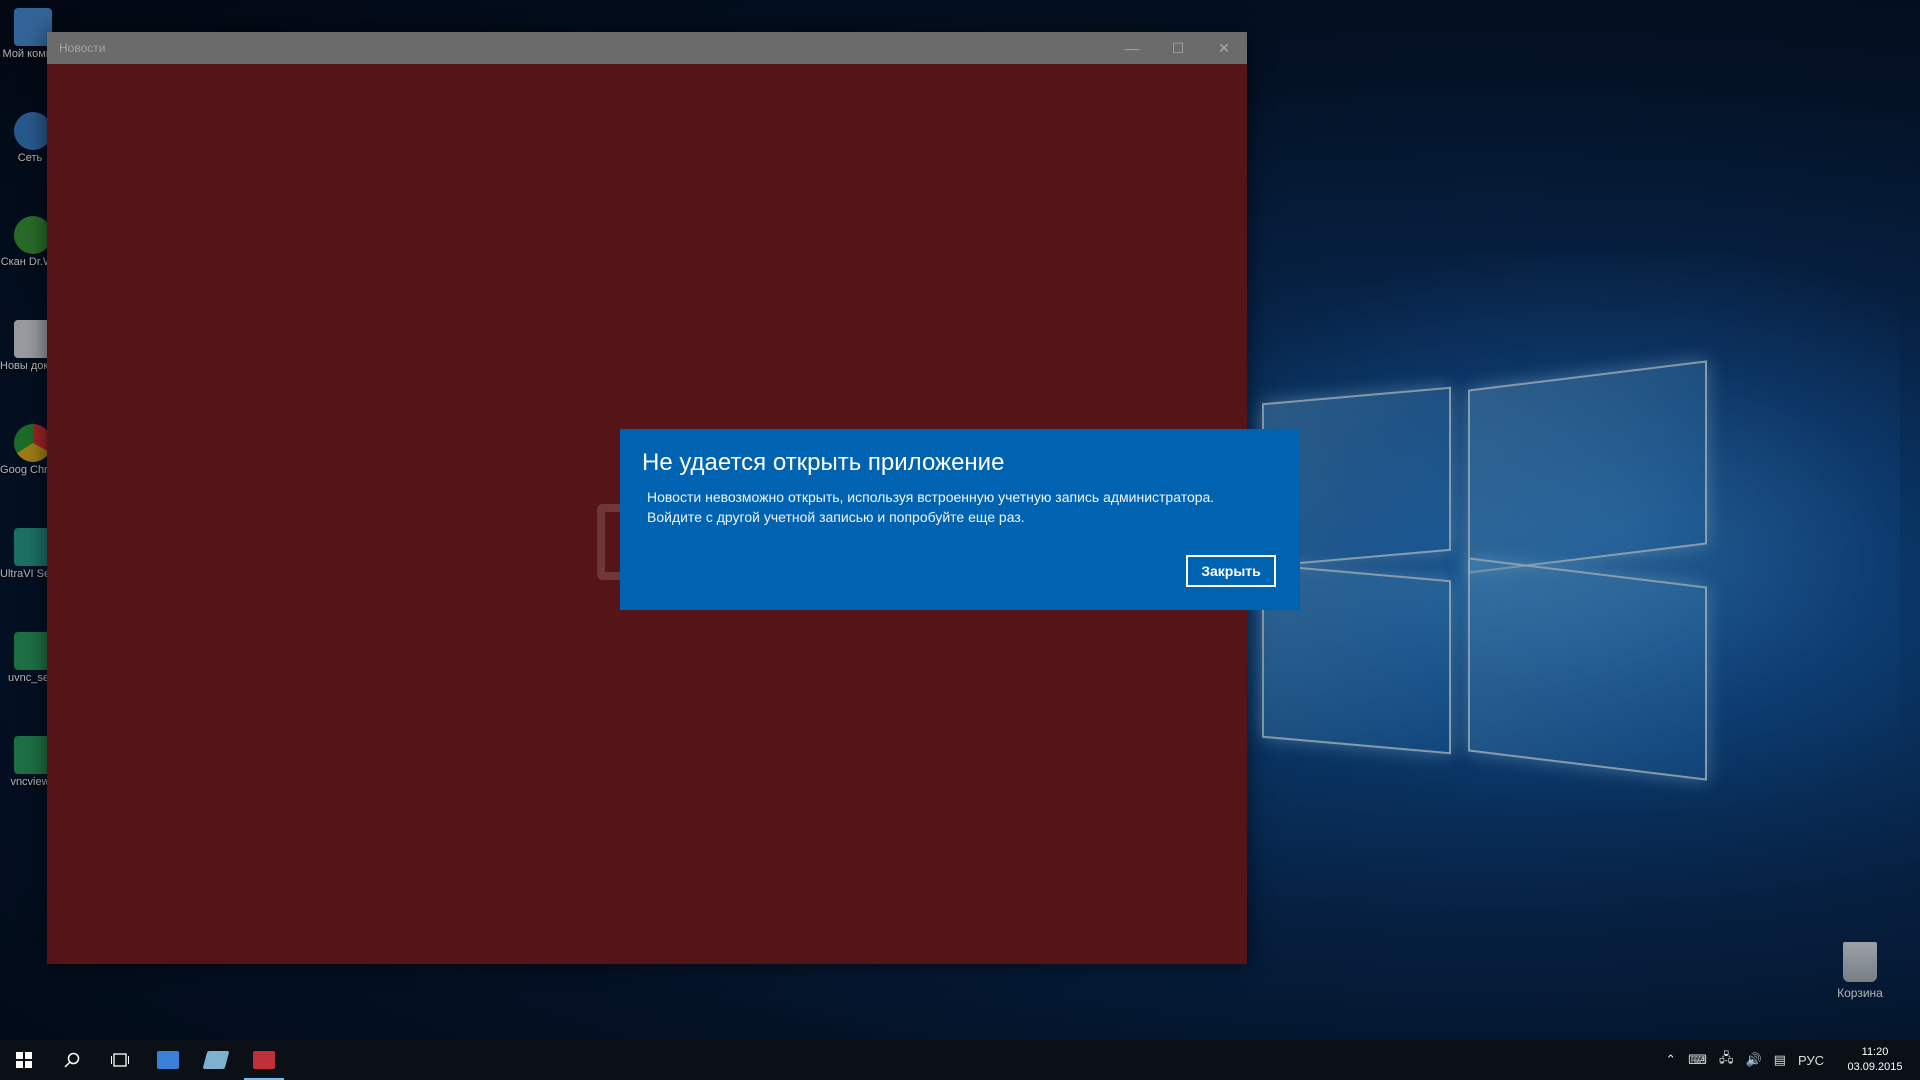  Describe the element at coordinates (960, 1060) in the screenshot. I see `taskbar: ⌃ ⌨ 🖧 🔊 ▤ РУС 11:20 03.09.2015` at that location.